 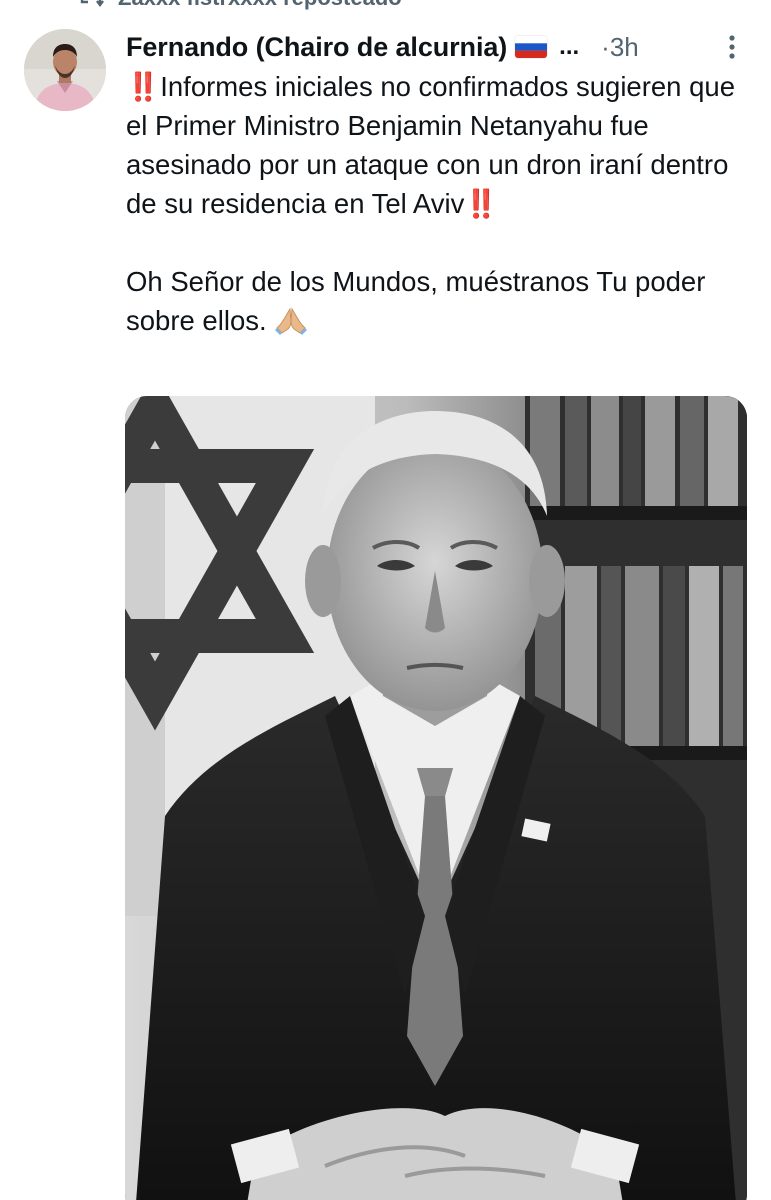 What do you see at coordinates (260, 5) in the screenshot?
I see `repost-banner-text: Zaxxx fistrxxxx reposteado` at bounding box center [260, 5].